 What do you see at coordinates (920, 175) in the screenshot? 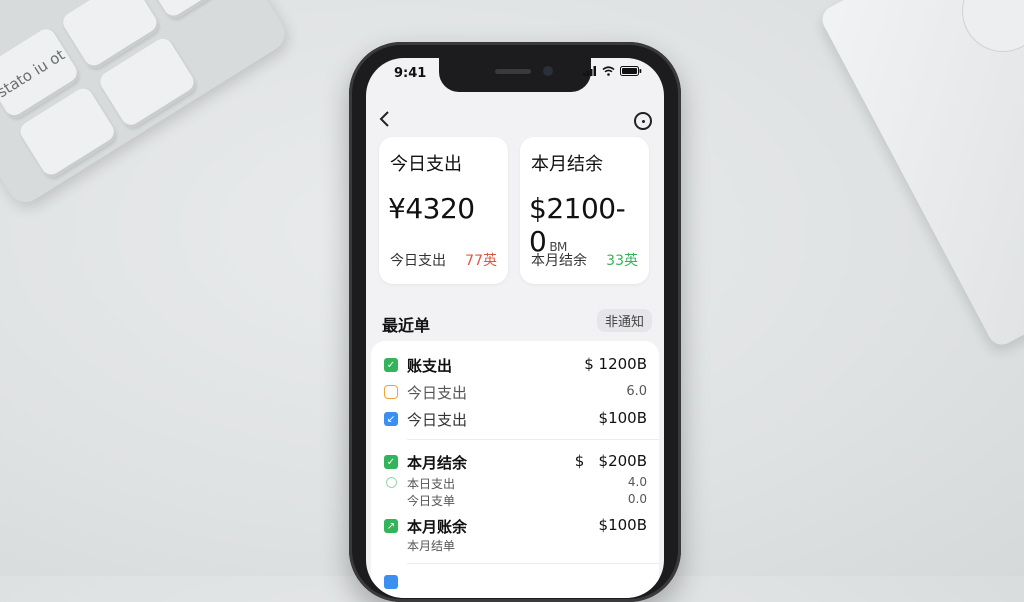
I see `background-laptop` at bounding box center [920, 175].